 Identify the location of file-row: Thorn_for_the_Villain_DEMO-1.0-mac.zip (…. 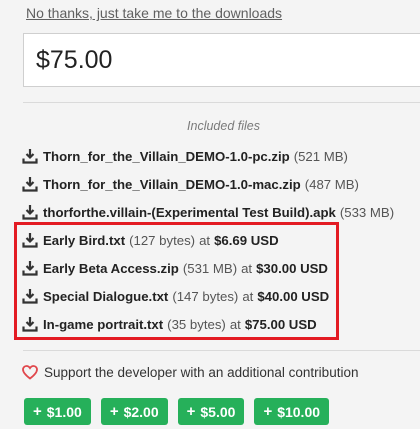
(190, 184).